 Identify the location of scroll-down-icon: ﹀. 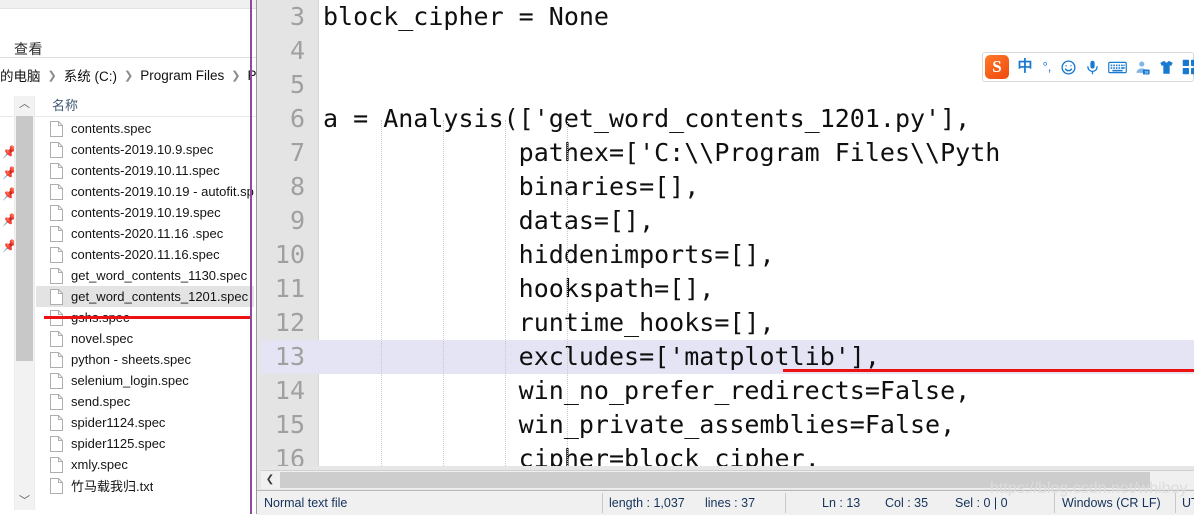
(24, 501).